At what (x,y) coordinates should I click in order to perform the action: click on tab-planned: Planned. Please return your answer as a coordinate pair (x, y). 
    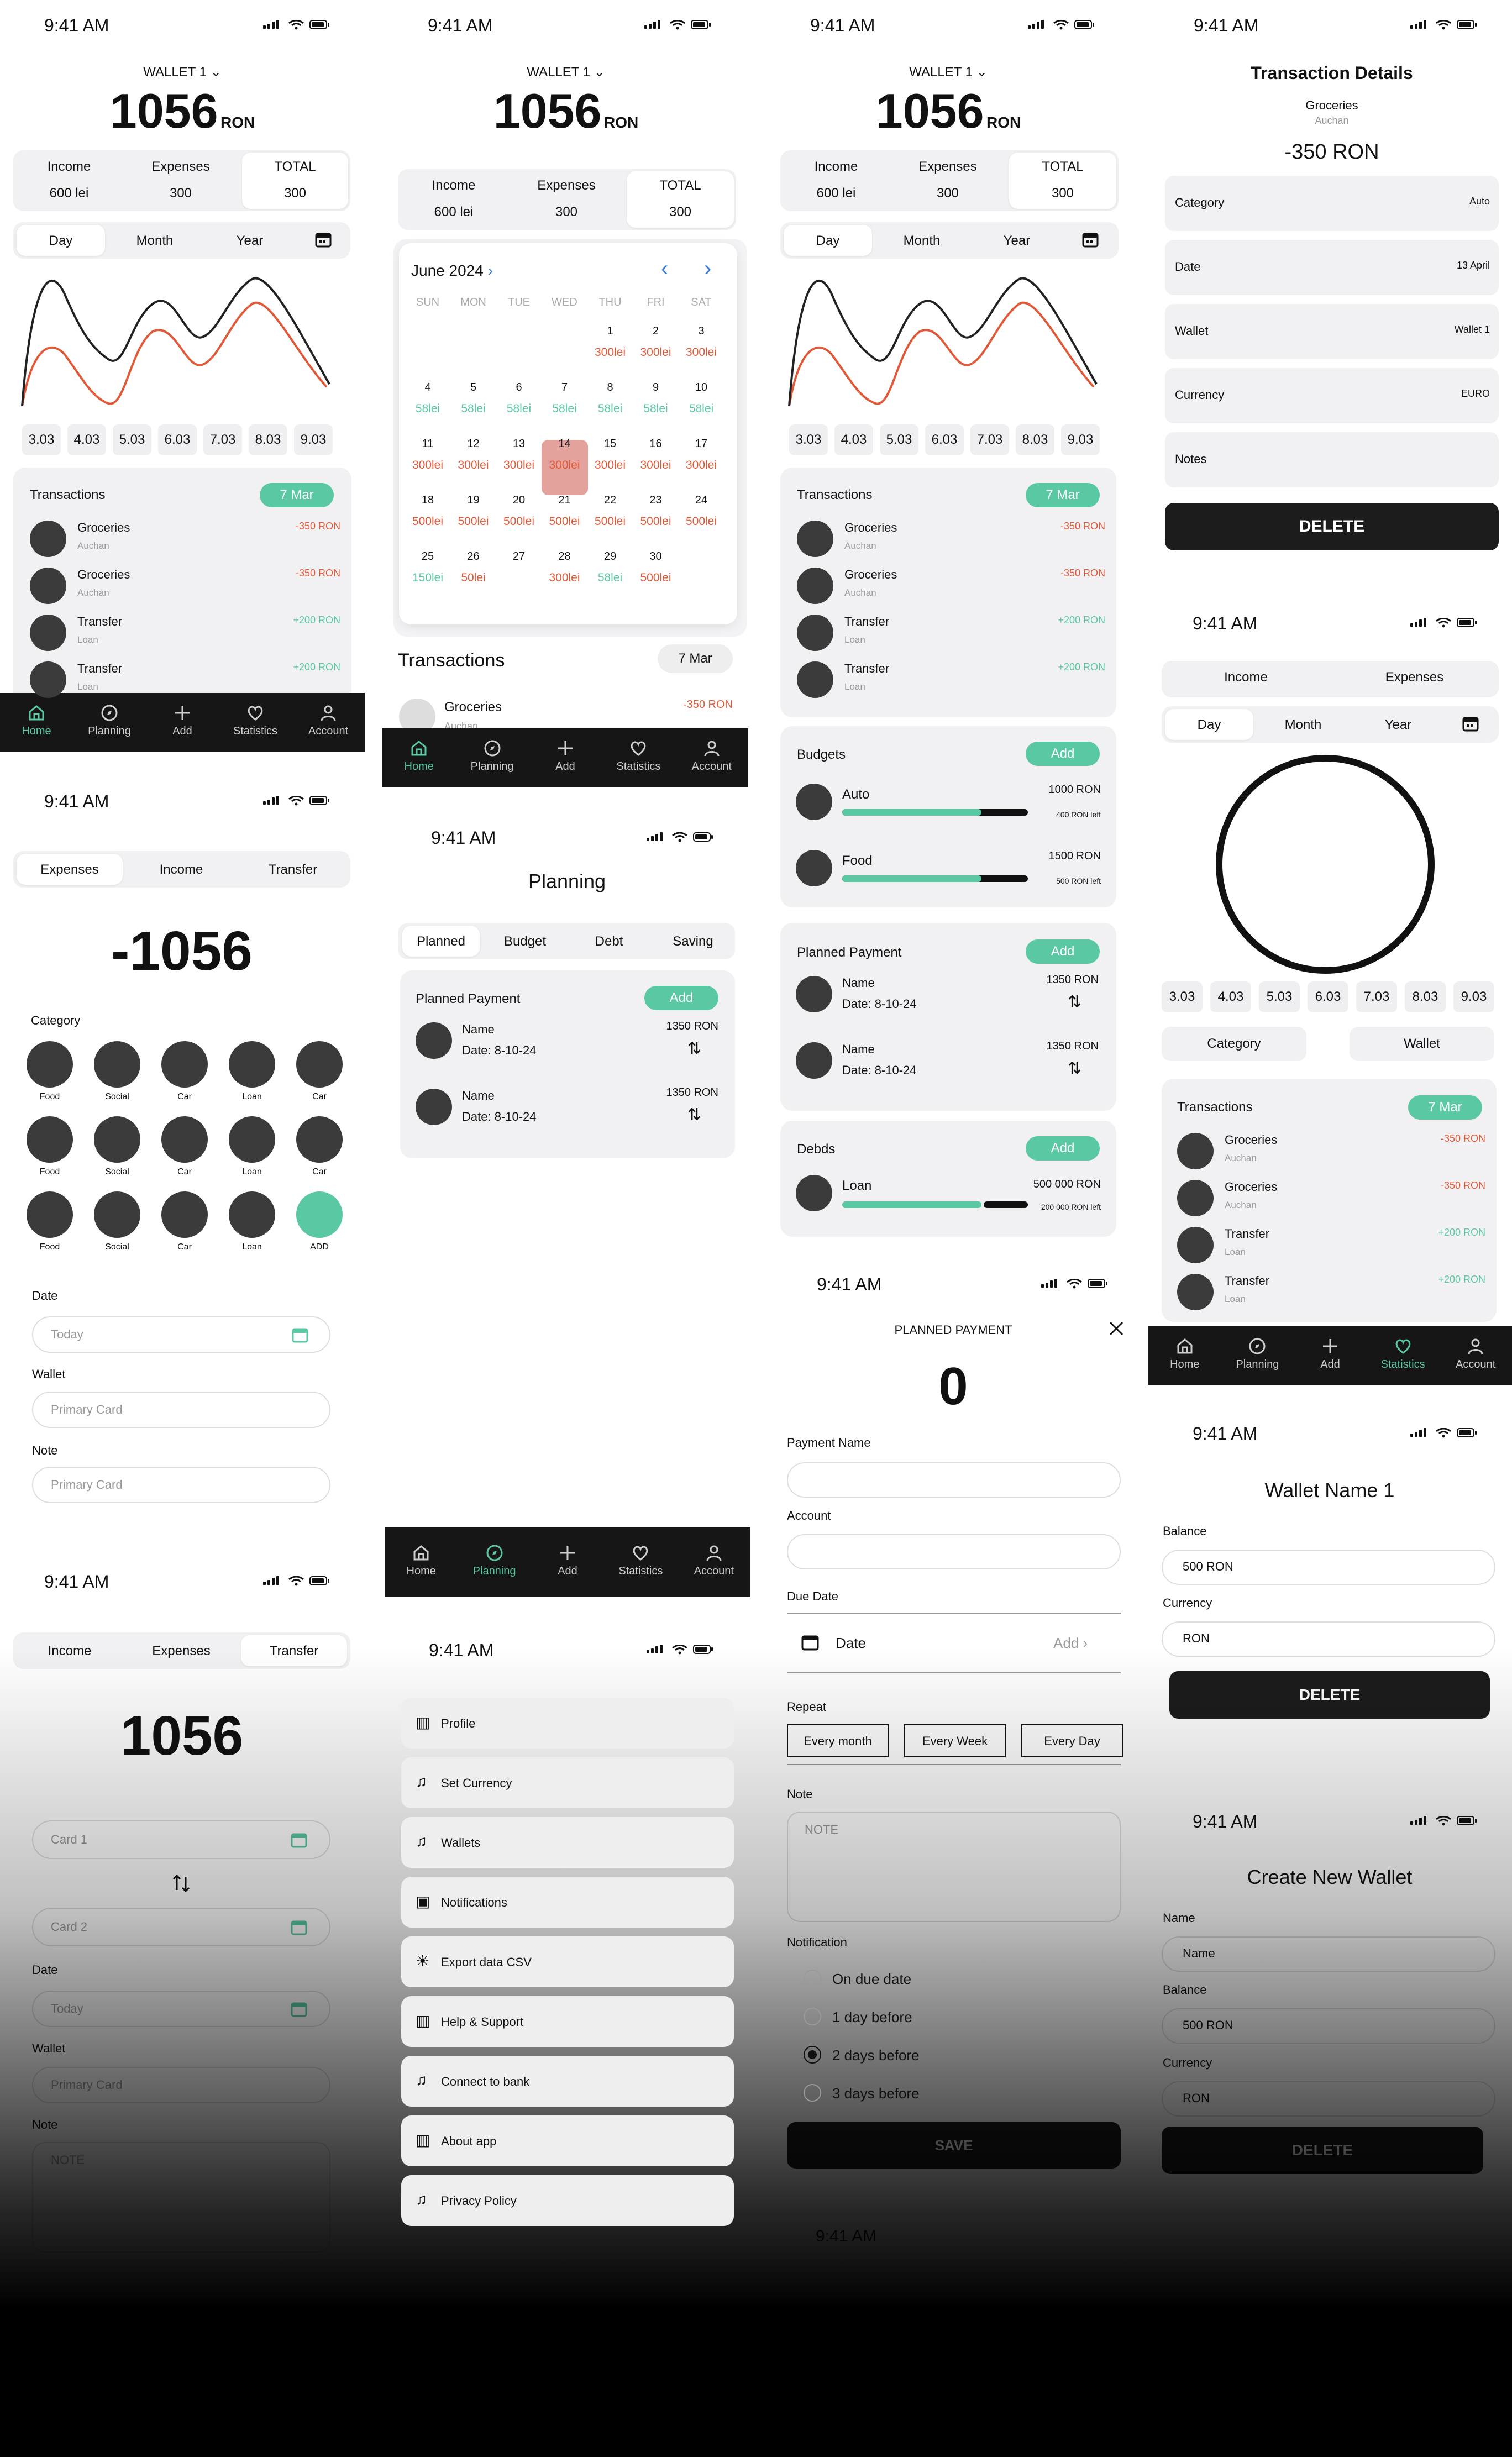
    Looking at the image, I should click on (441, 942).